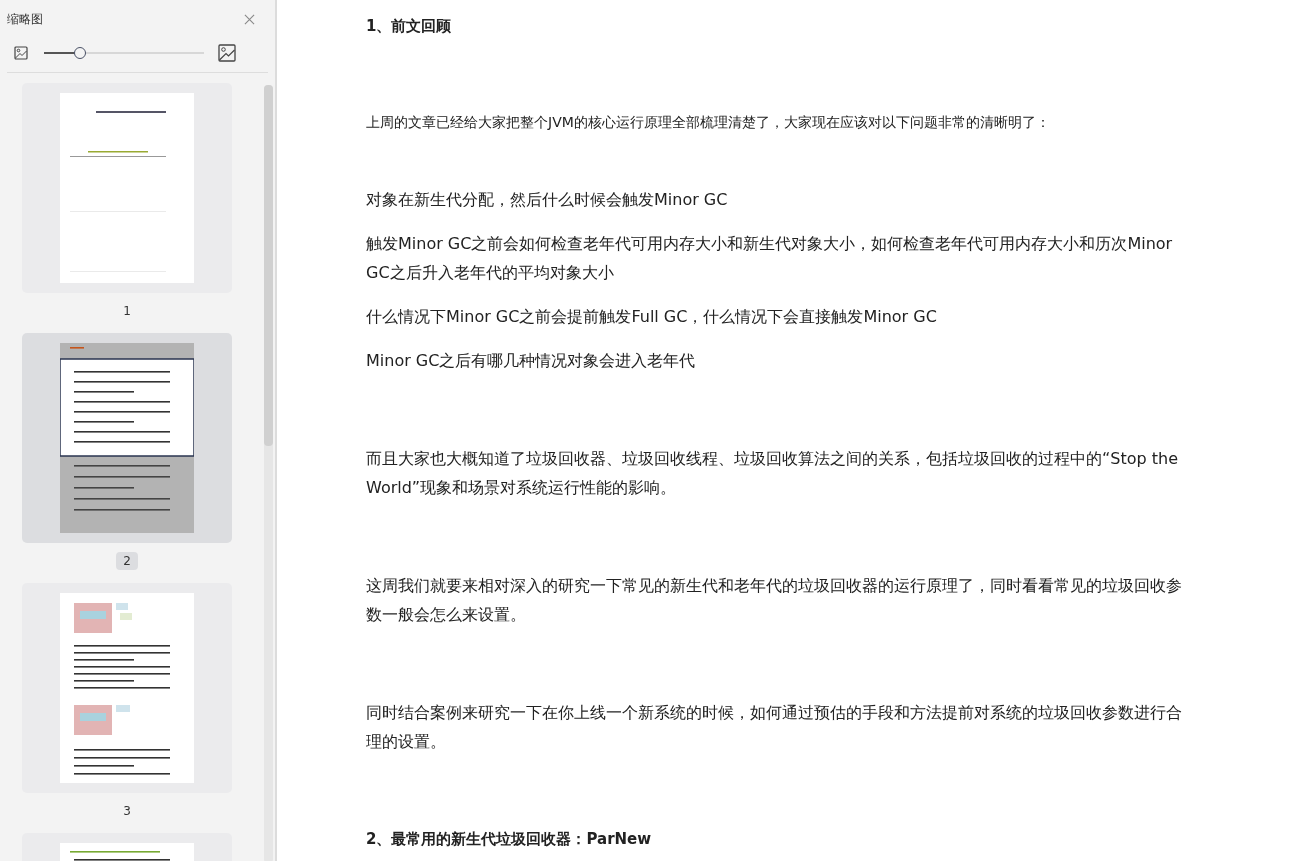 The width and height of the screenshot is (1310, 861). Describe the element at coordinates (708, 122) in the screenshot. I see `paragraph: 上周的文章已经给大家把整个JVM的核心运行原理全部梳理清楚了，大家现在应该对以下问题非常的清晰明了：` at that location.